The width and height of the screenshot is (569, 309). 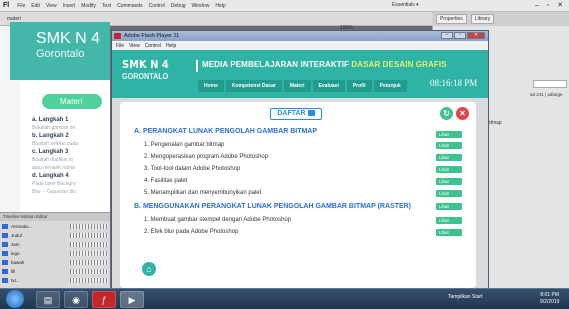 What do you see at coordinates (446, 113) in the screenshot?
I see `refresh-button: ↻` at bounding box center [446, 113].